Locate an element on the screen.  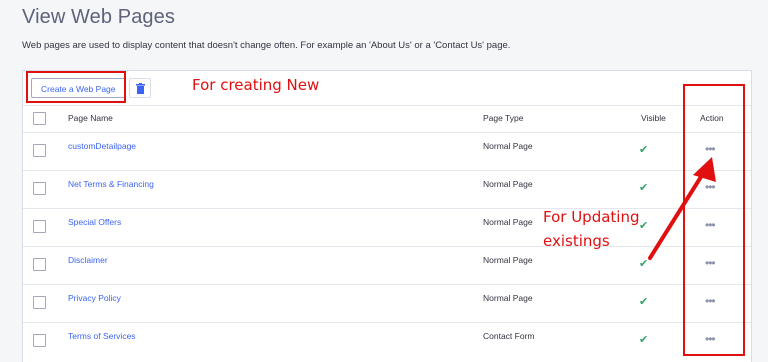
annotation-arrow is located at coordinates (682, 208).